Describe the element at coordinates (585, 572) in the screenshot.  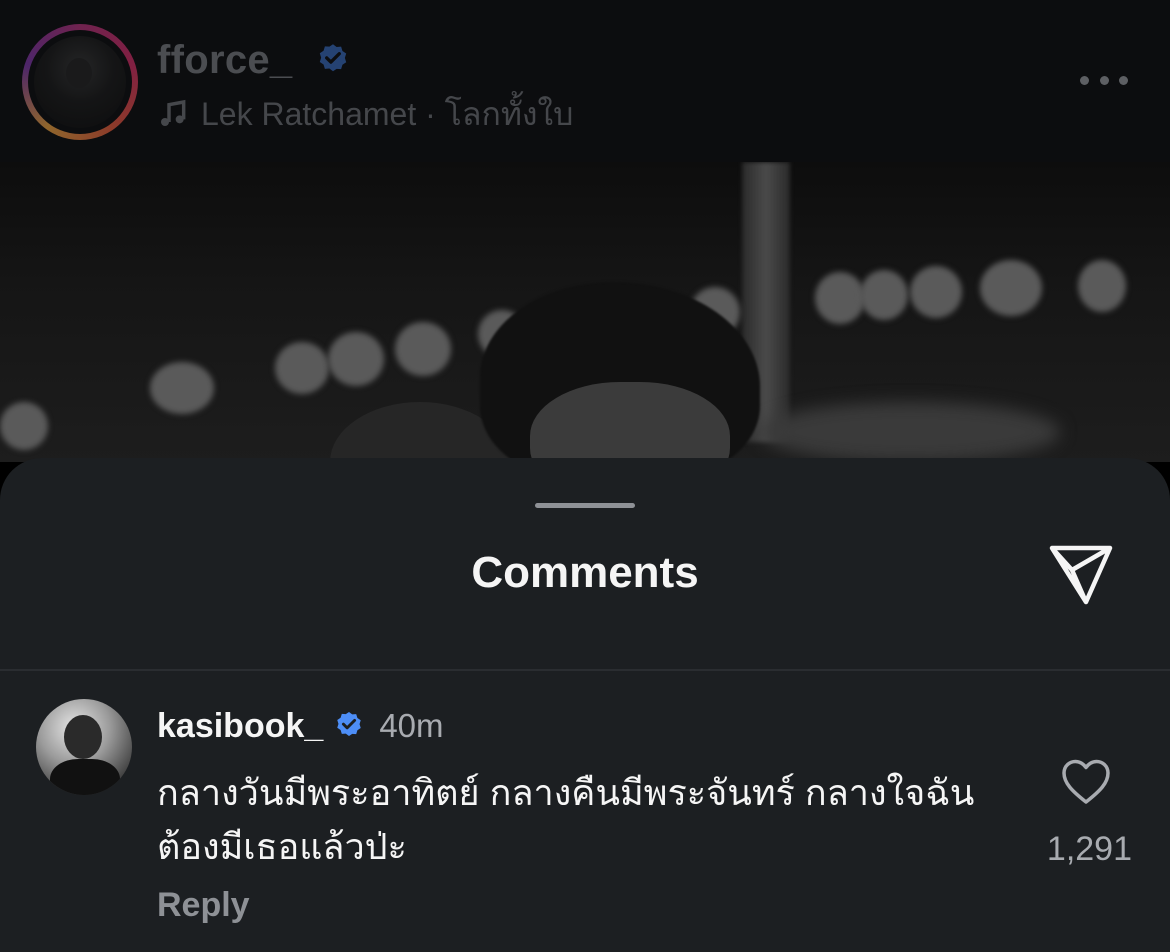
I see `sheet-title: Comments` at that location.